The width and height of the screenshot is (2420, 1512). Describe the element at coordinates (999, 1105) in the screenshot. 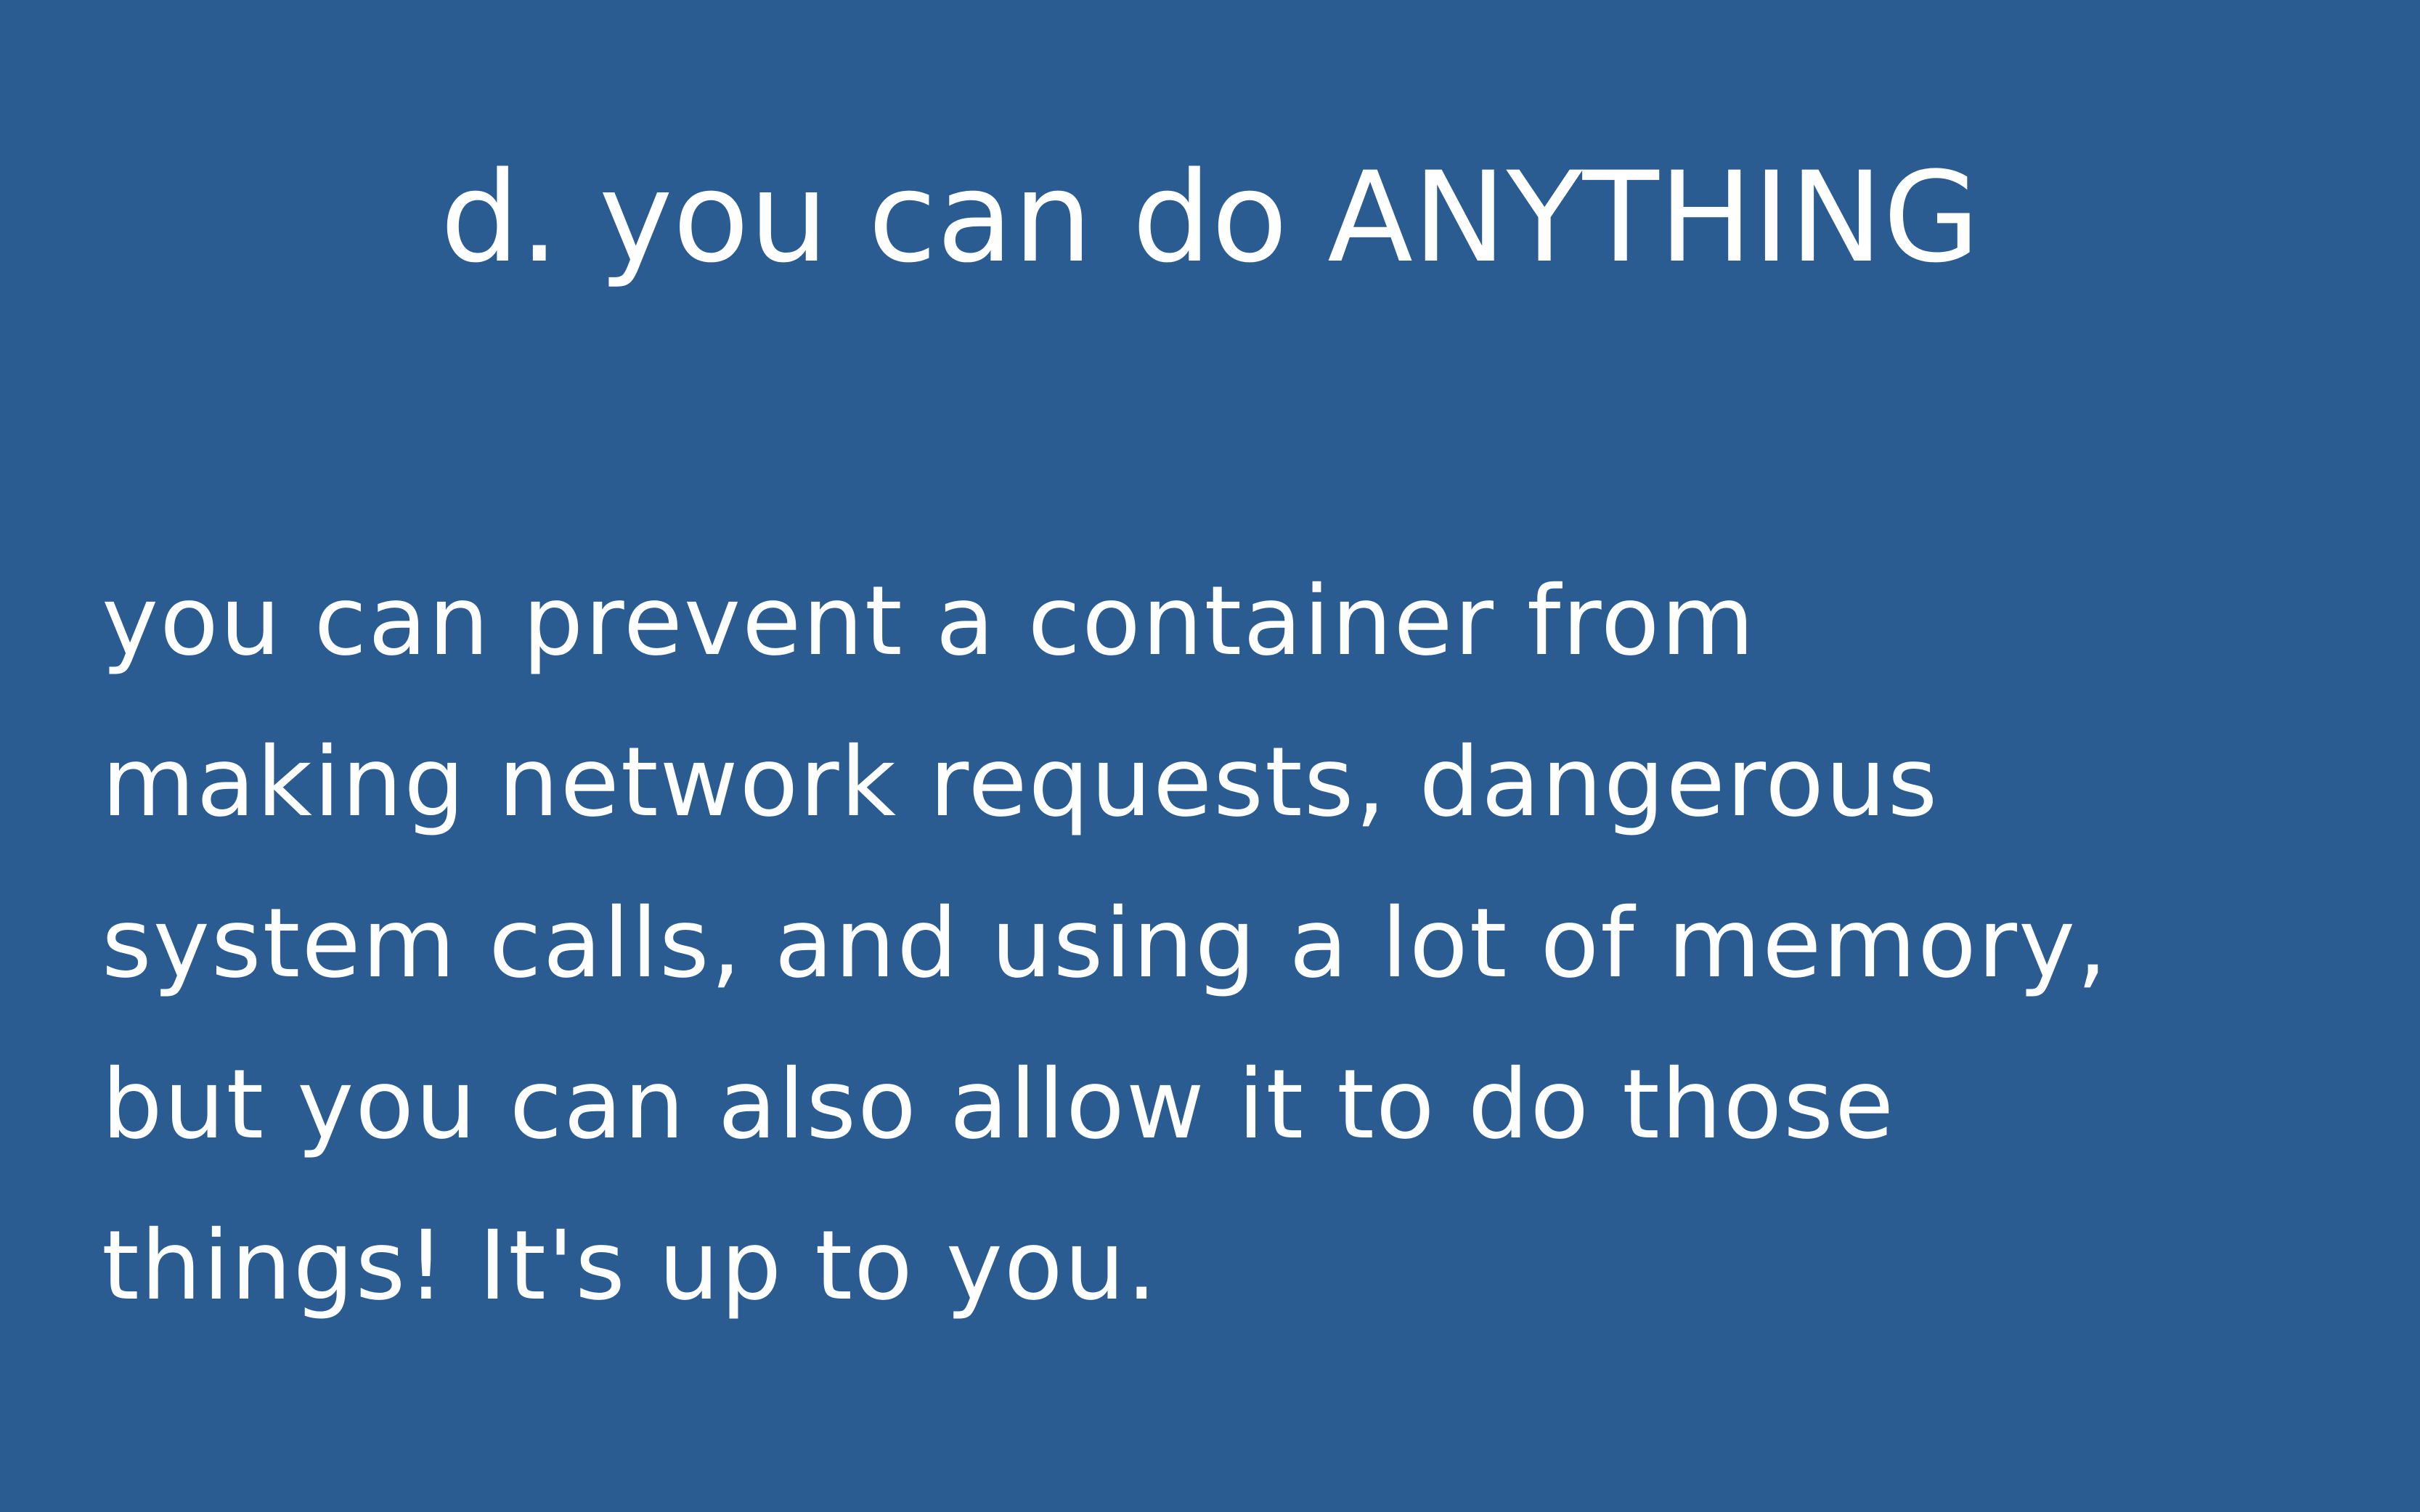

I see `body-line: but you can also allow it to do those` at that location.